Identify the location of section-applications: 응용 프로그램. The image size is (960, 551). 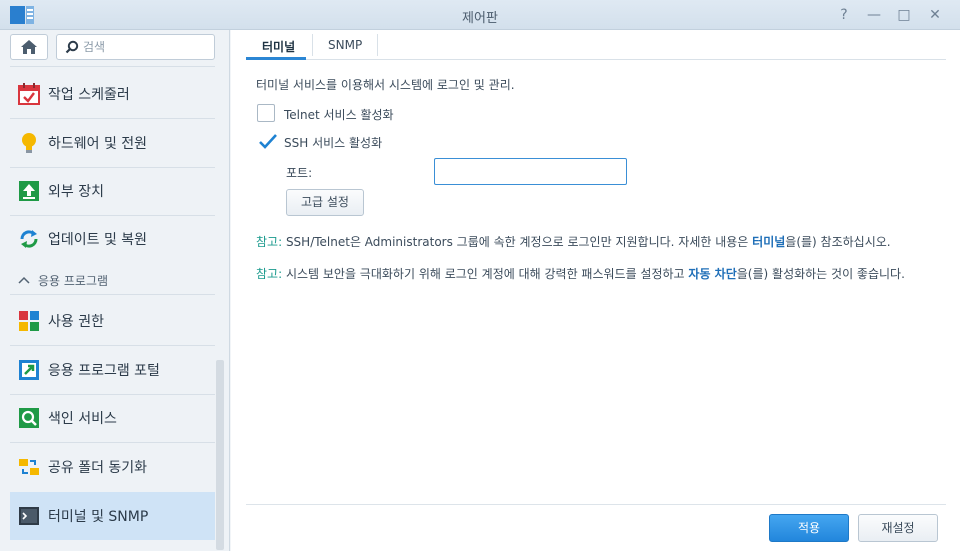
(63, 280).